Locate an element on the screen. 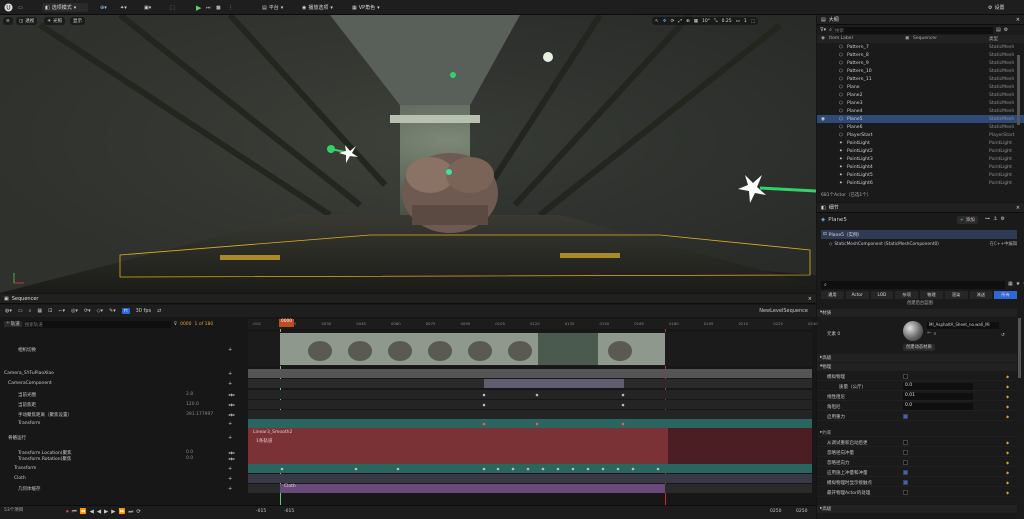 The image size is (1024, 519). lit-button: ☀ 光照 is located at coordinates (55, 21).